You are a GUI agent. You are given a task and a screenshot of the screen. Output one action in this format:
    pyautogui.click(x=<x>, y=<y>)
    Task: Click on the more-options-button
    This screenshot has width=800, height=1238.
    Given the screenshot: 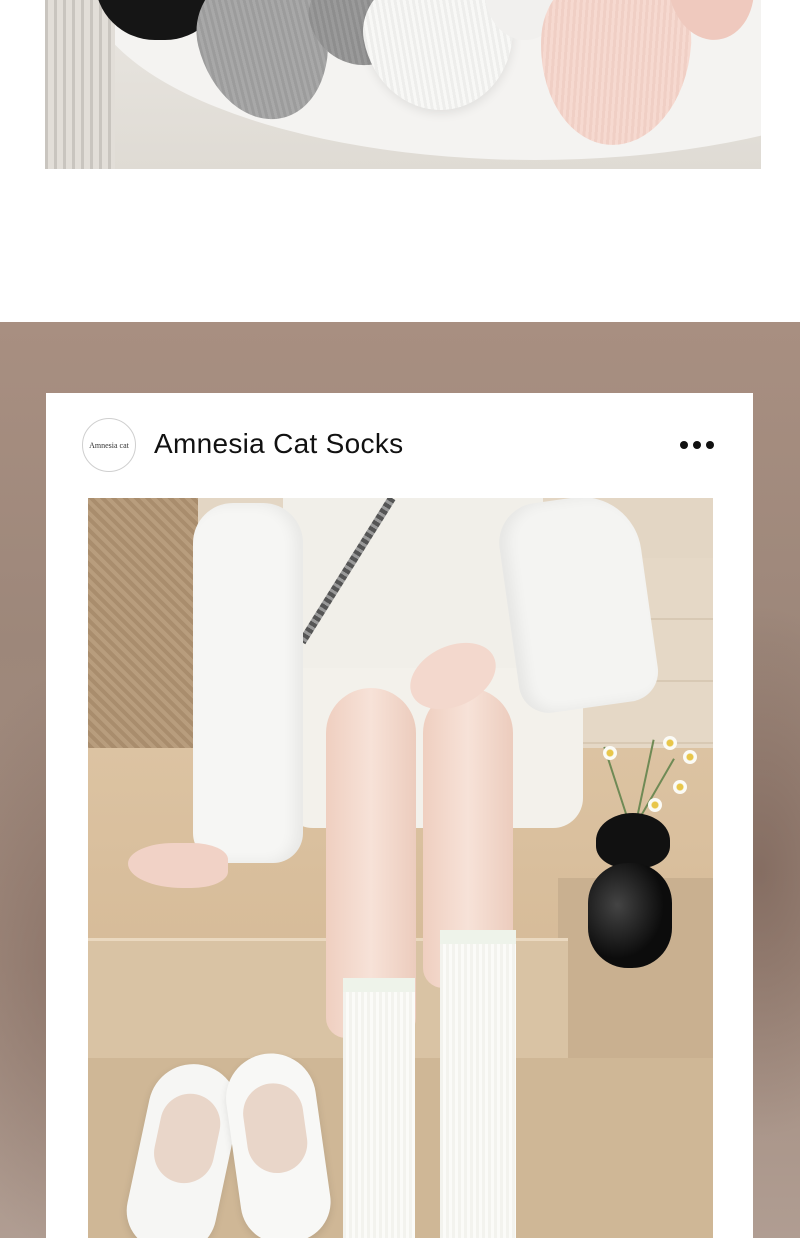 What is the action you would take?
    pyautogui.click(x=697, y=445)
    